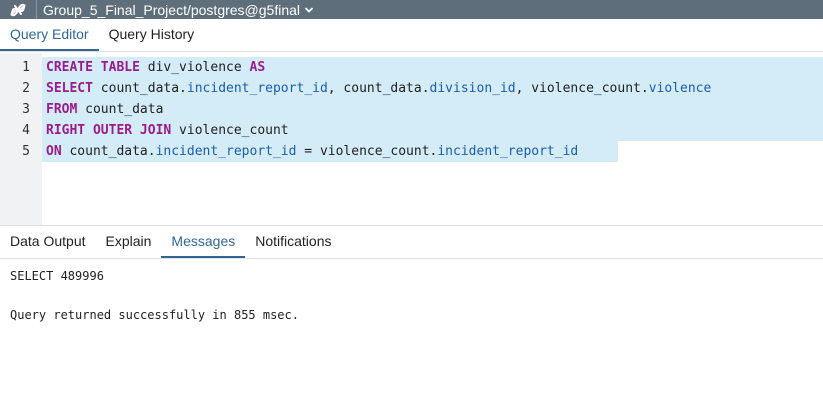 Image resolution: width=823 pixels, height=420 pixels. Describe the element at coordinates (18, 9) in the screenshot. I see `connection-icon` at that location.